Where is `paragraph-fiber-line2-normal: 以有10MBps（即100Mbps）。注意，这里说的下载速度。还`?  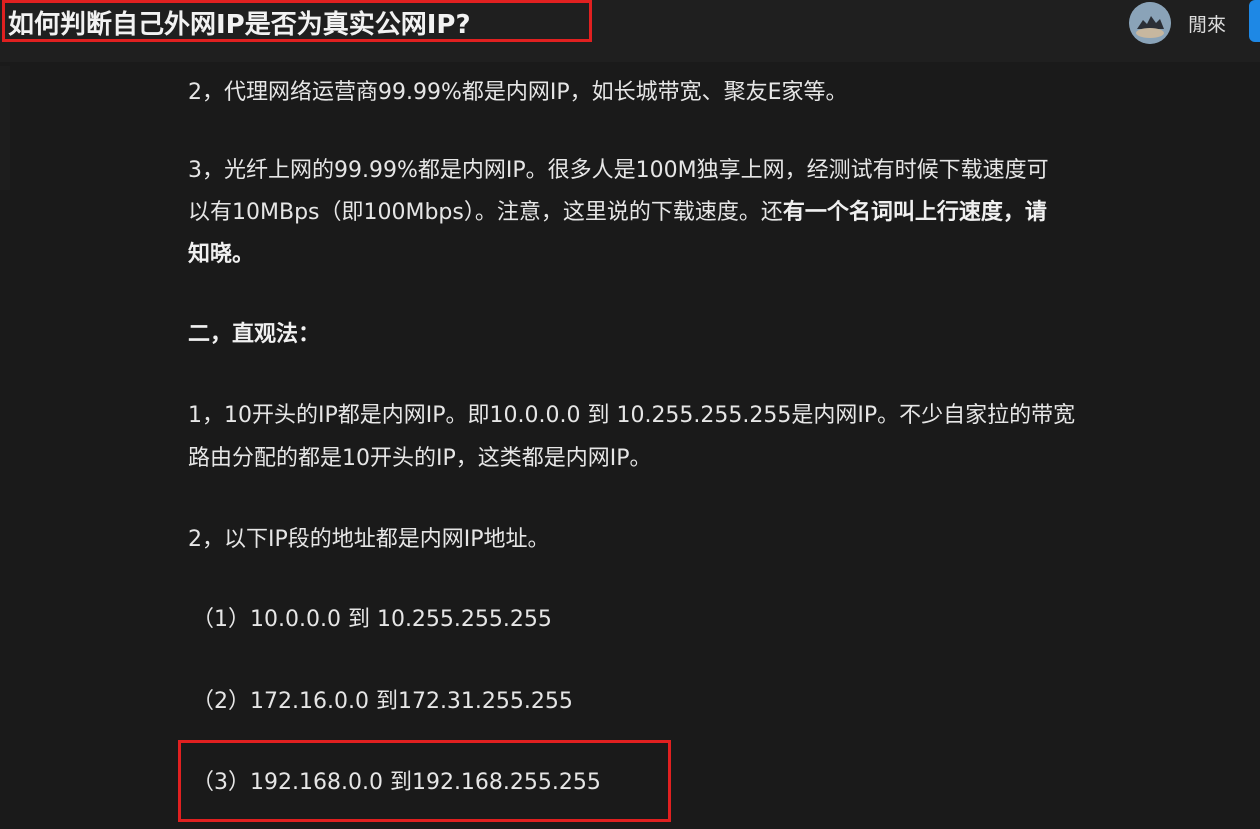 paragraph-fiber-line2-normal: 以有10MBps（即100Mbps）。注意，这里说的下载速度。还 is located at coordinates (485, 212).